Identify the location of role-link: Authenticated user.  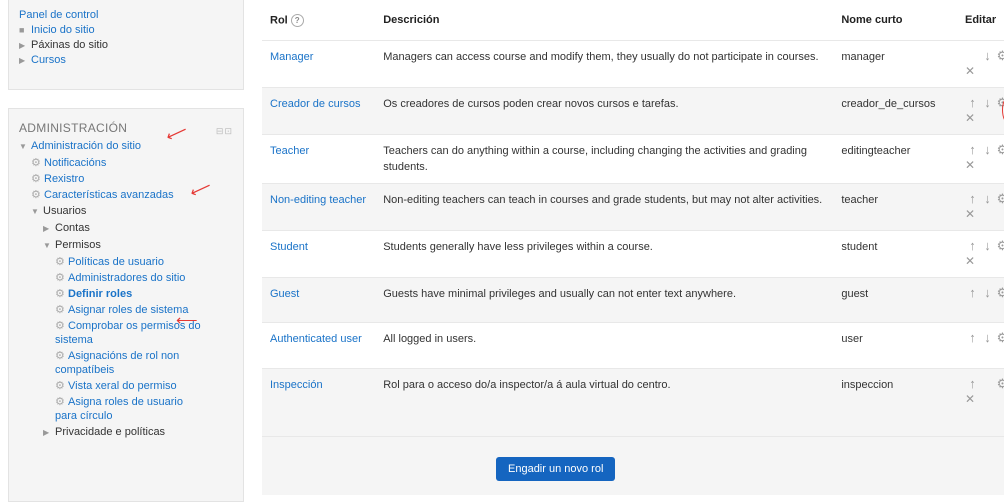
(316, 339).